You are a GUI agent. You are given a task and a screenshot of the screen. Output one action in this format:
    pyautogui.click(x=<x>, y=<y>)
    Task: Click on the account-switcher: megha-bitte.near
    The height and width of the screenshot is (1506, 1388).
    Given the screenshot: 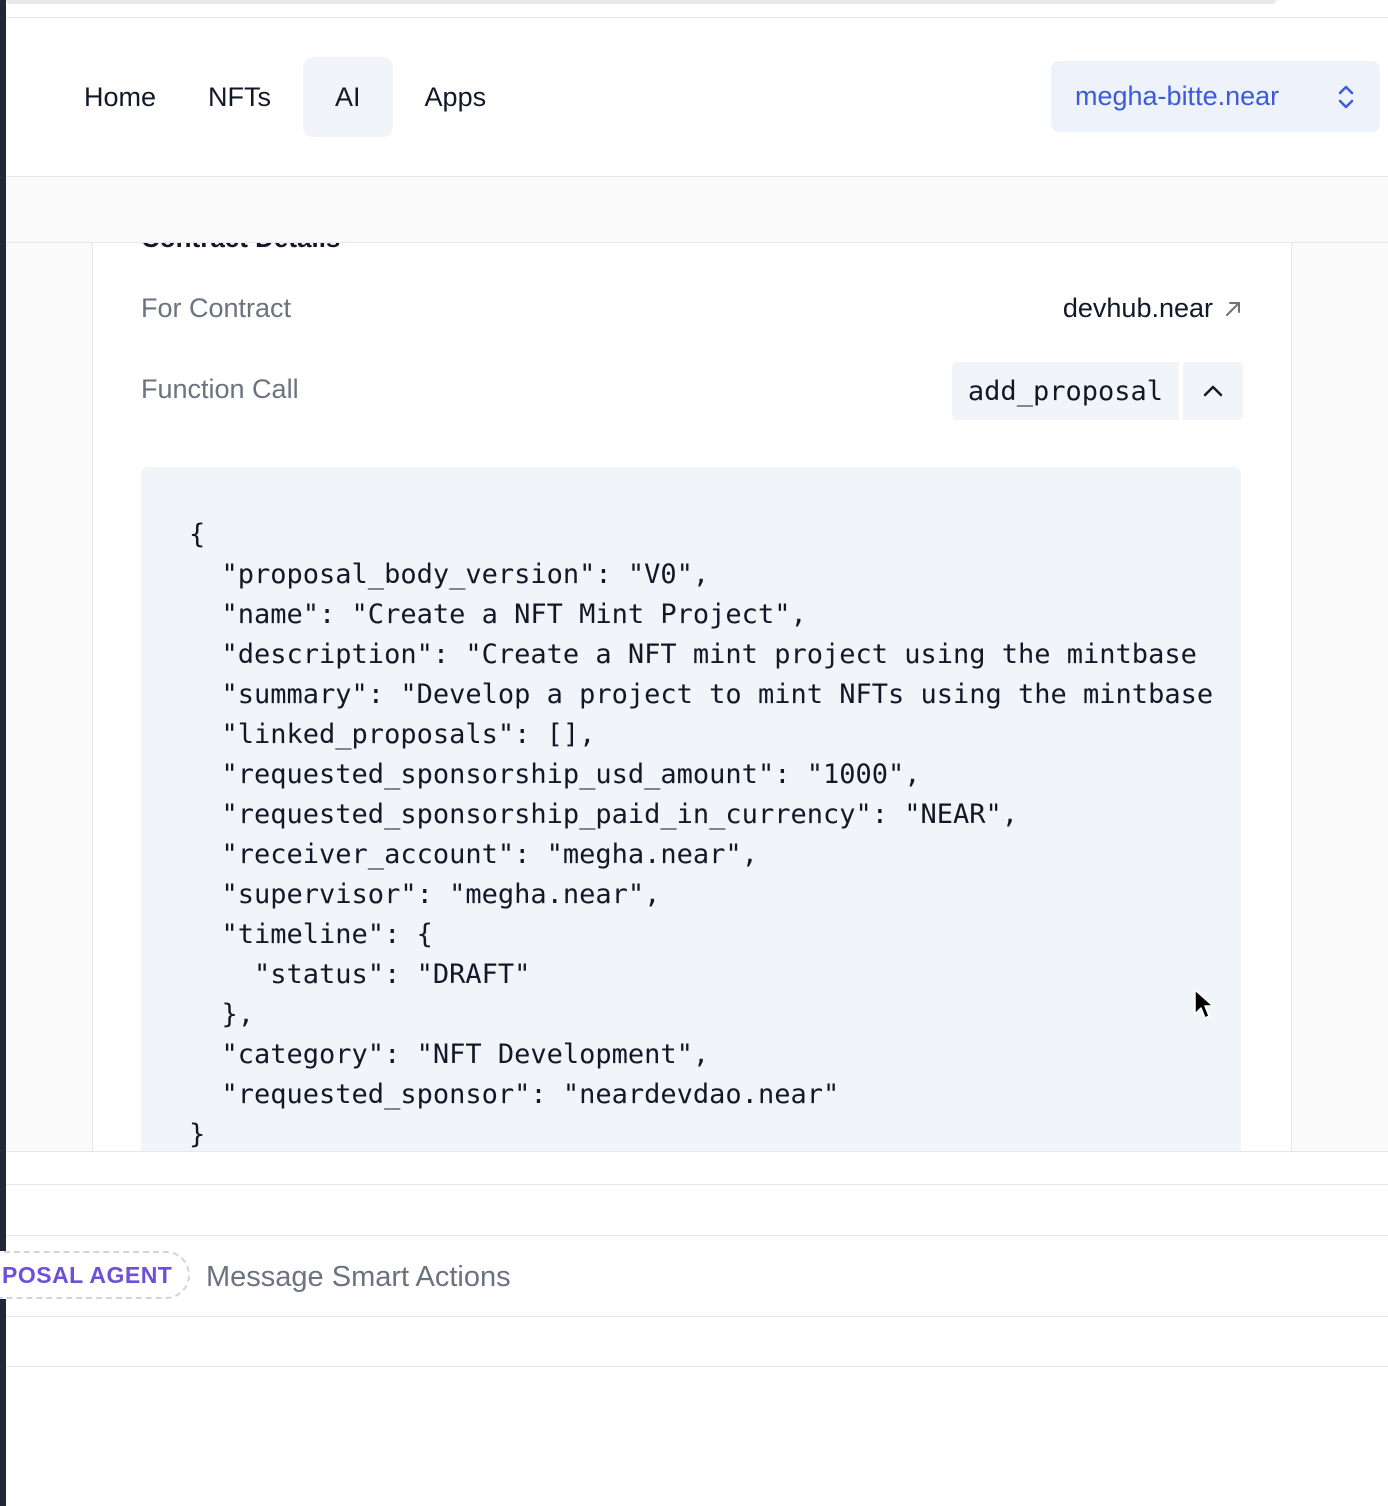 What is the action you would take?
    pyautogui.click(x=1215, y=96)
    